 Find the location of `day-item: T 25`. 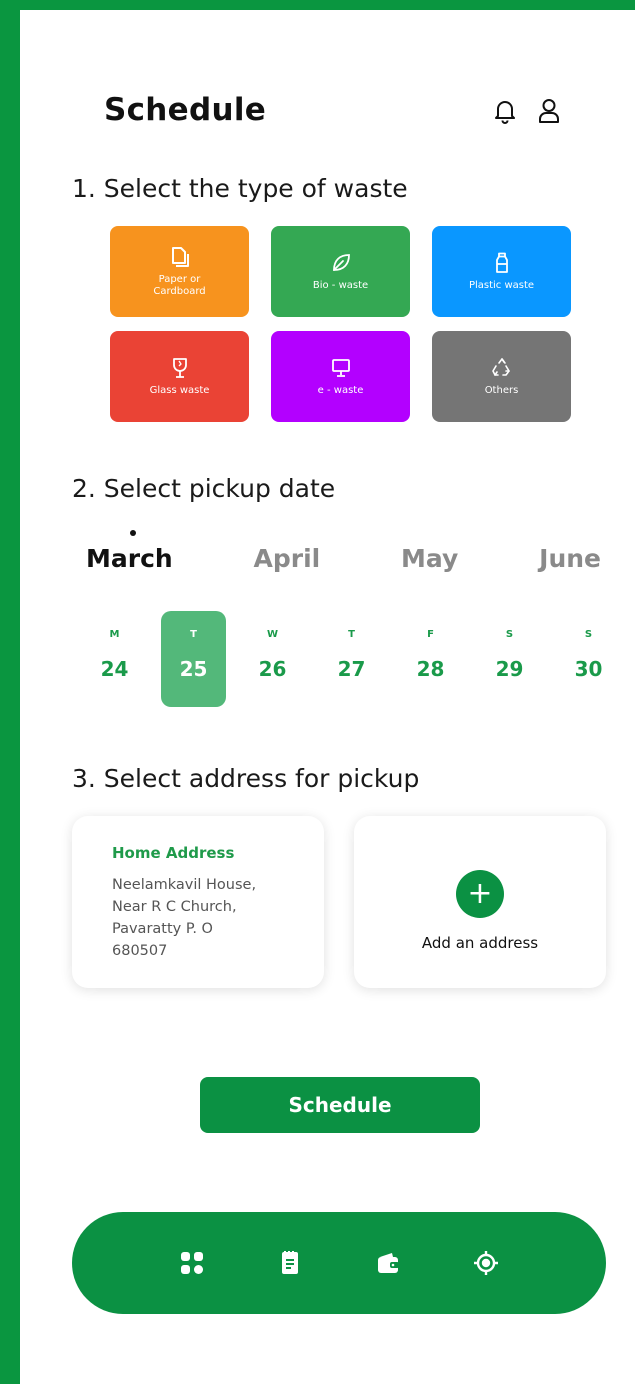

day-item: T 25 is located at coordinates (193, 659).